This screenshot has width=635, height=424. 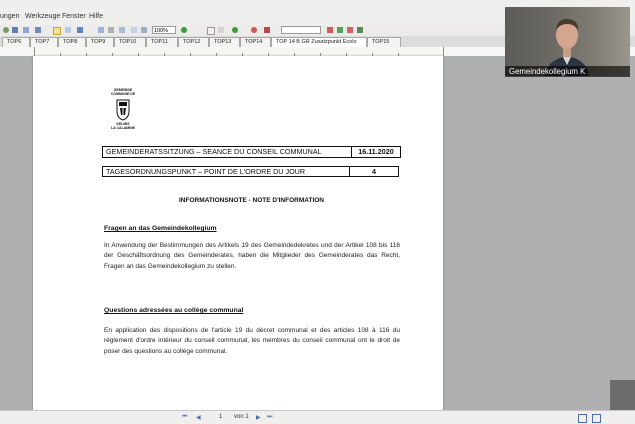 What do you see at coordinates (547, 71) in the screenshot?
I see `participant-name: Gemeindekollegium K` at bounding box center [547, 71].